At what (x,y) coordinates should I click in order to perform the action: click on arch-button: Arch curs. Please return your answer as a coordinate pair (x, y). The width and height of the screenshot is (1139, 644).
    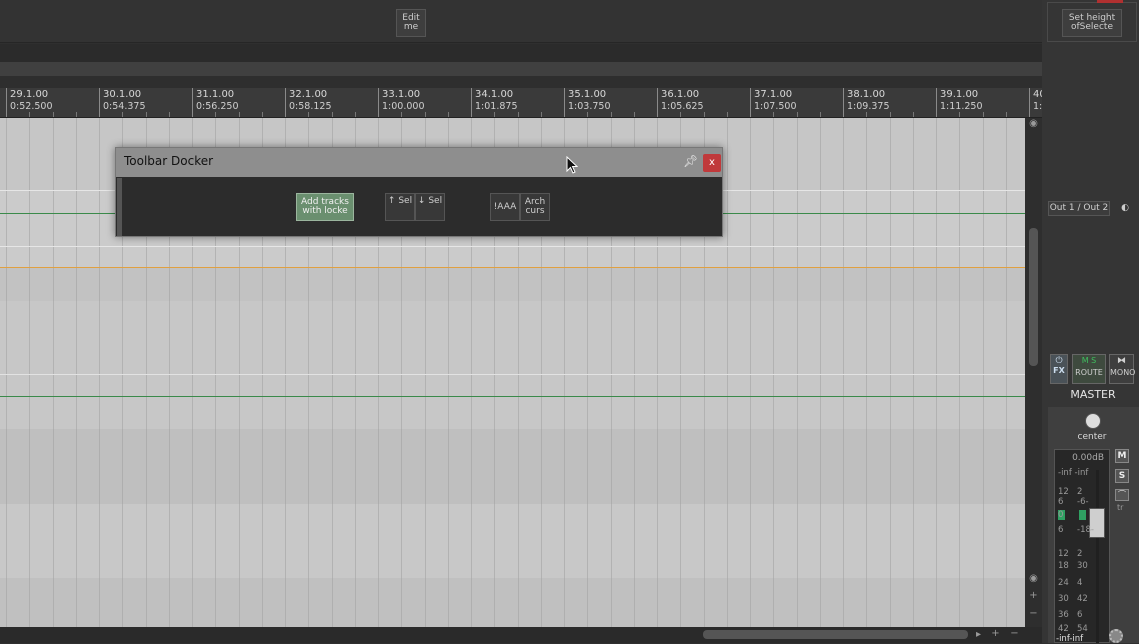
    Looking at the image, I should click on (535, 207).